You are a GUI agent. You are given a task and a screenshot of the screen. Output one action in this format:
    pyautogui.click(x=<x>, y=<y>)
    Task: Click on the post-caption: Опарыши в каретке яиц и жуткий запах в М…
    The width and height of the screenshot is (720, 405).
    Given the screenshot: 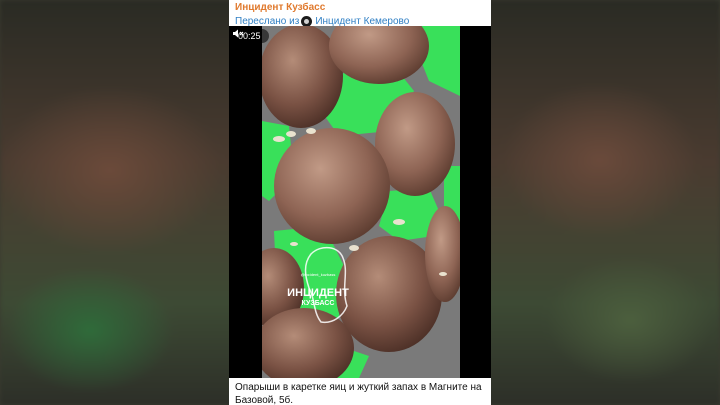 What is the action you would take?
    pyautogui.click(x=358, y=393)
    